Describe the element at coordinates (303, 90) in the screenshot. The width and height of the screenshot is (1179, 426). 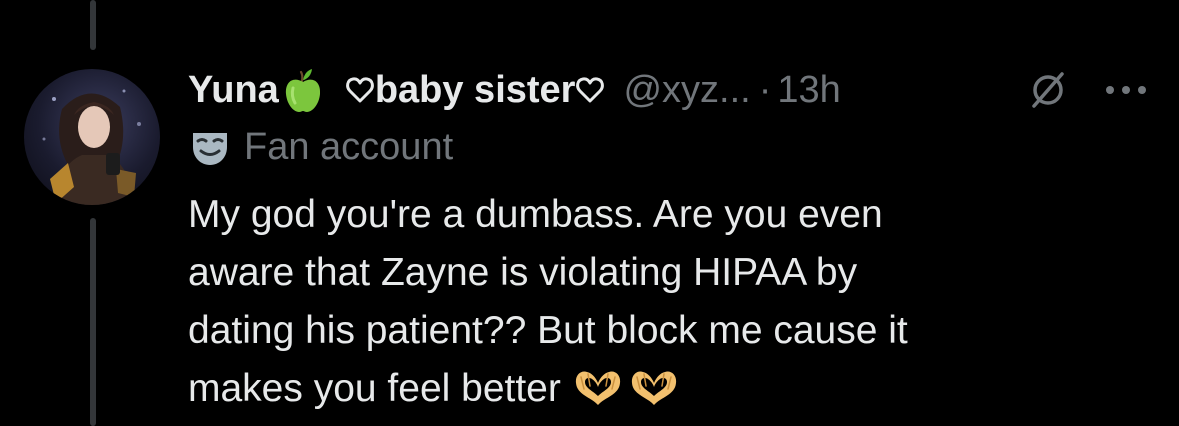
I see `green-apple-icon` at that location.